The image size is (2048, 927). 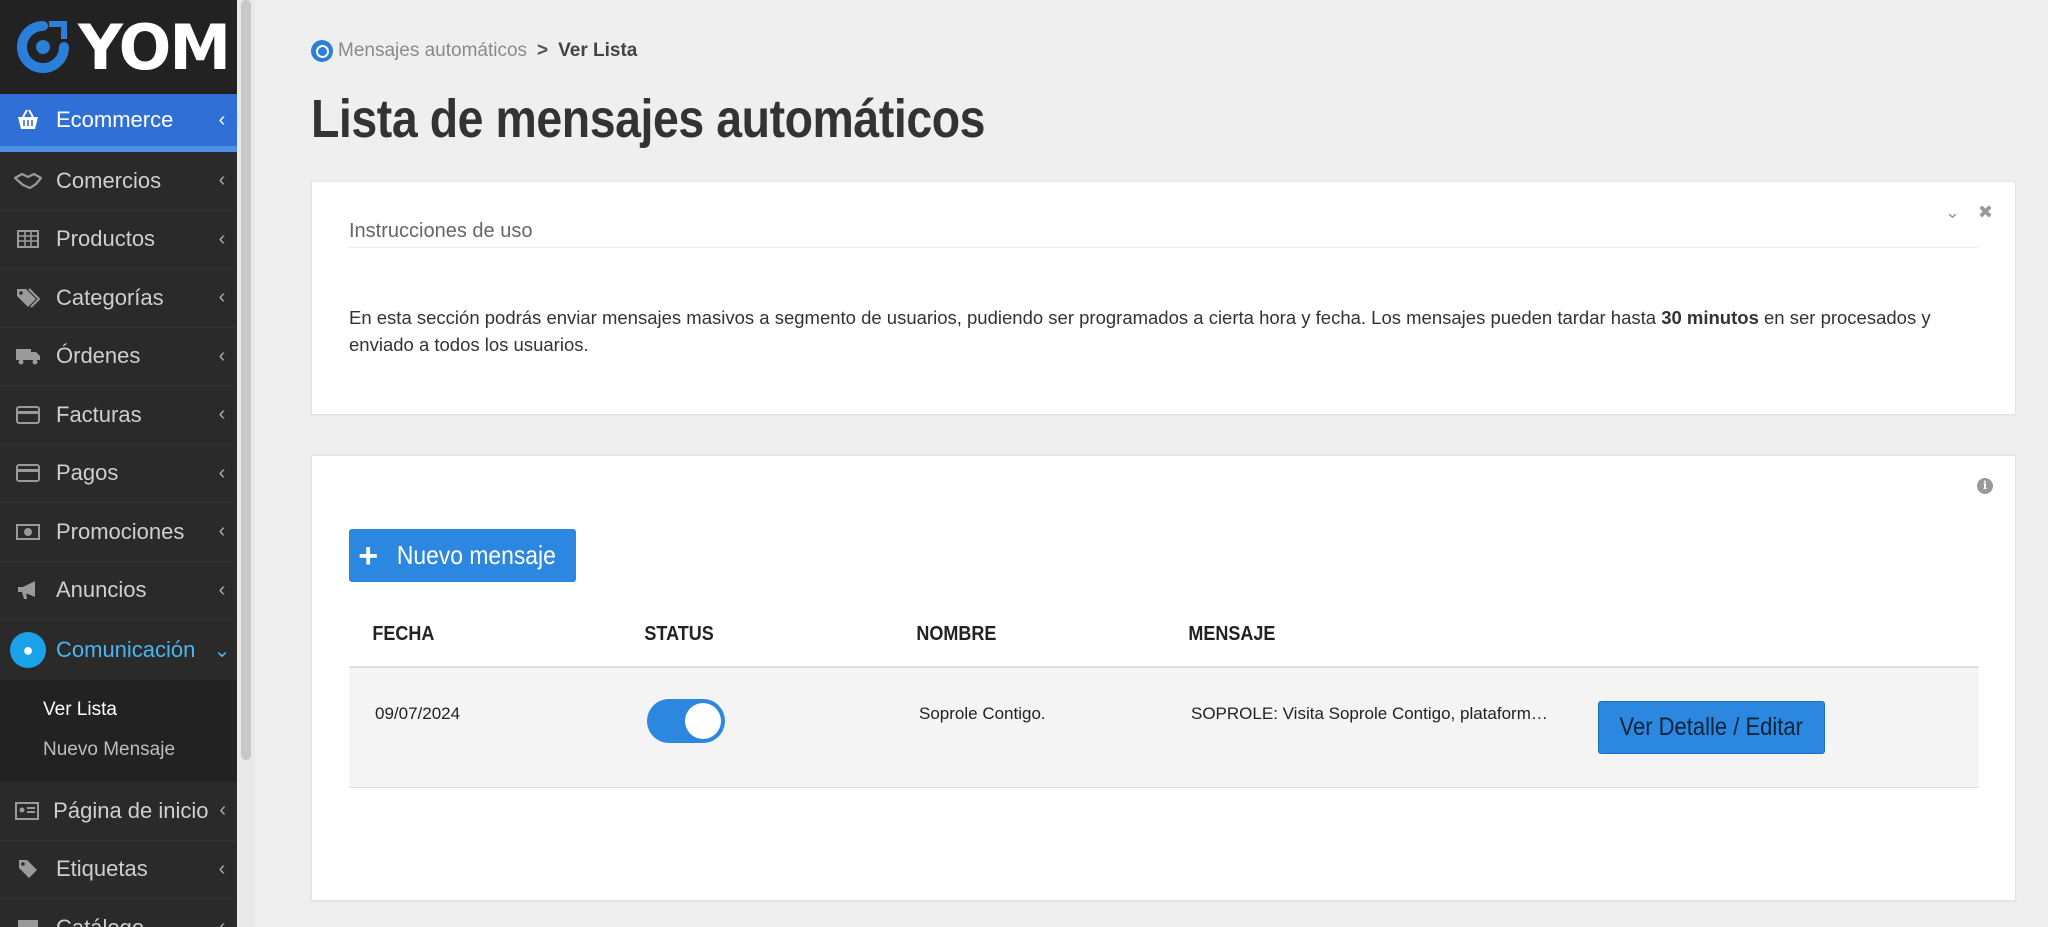 What do you see at coordinates (98, 356) in the screenshot?
I see `sidebar-item-label: Órdenes` at bounding box center [98, 356].